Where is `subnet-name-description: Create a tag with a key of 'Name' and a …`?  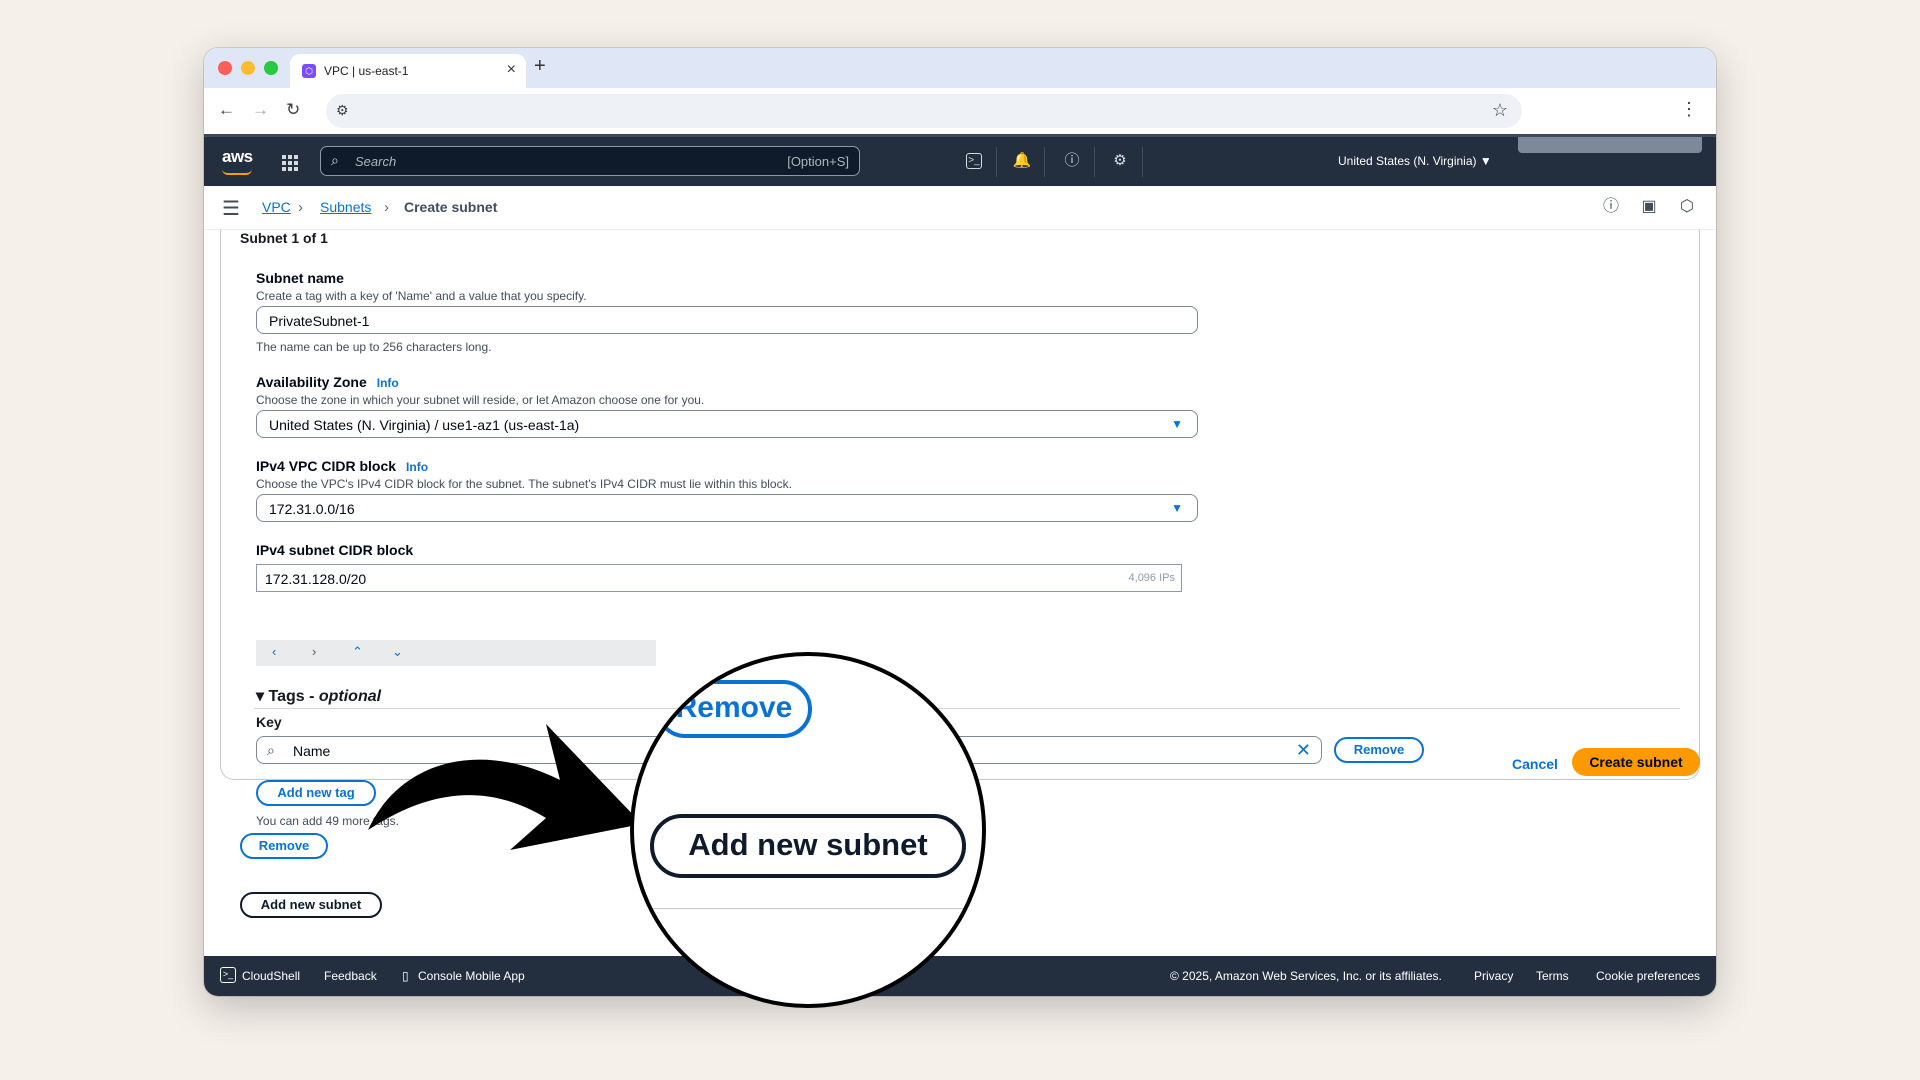 subnet-name-description: Create a tag with a key of 'Name' and a … is located at coordinates (421, 296).